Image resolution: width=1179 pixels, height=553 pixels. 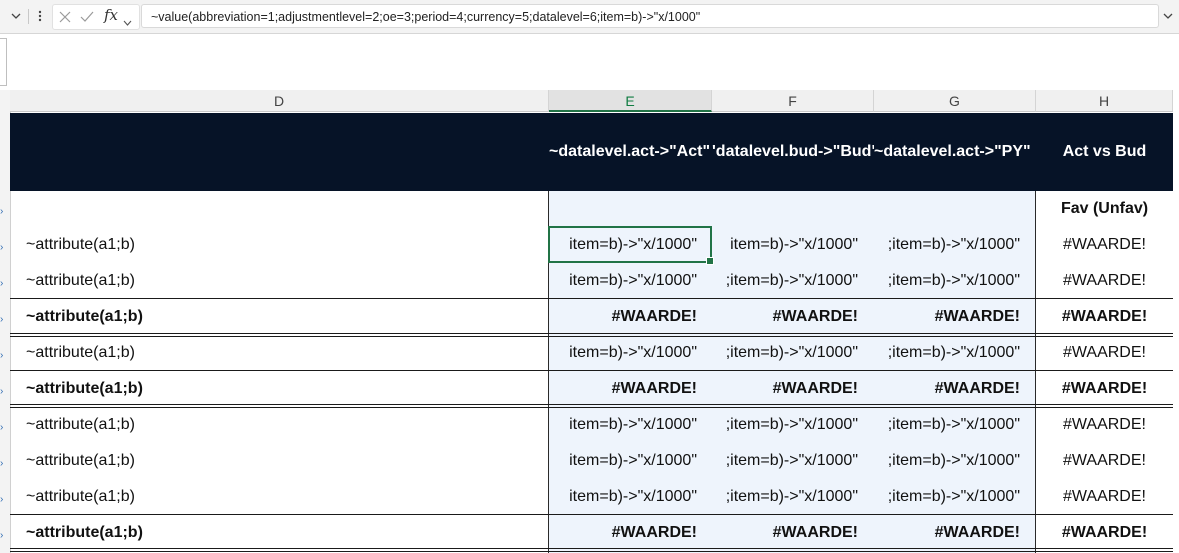 I want to click on vertical-ellipsis-icon, so click(x=40, y=16).